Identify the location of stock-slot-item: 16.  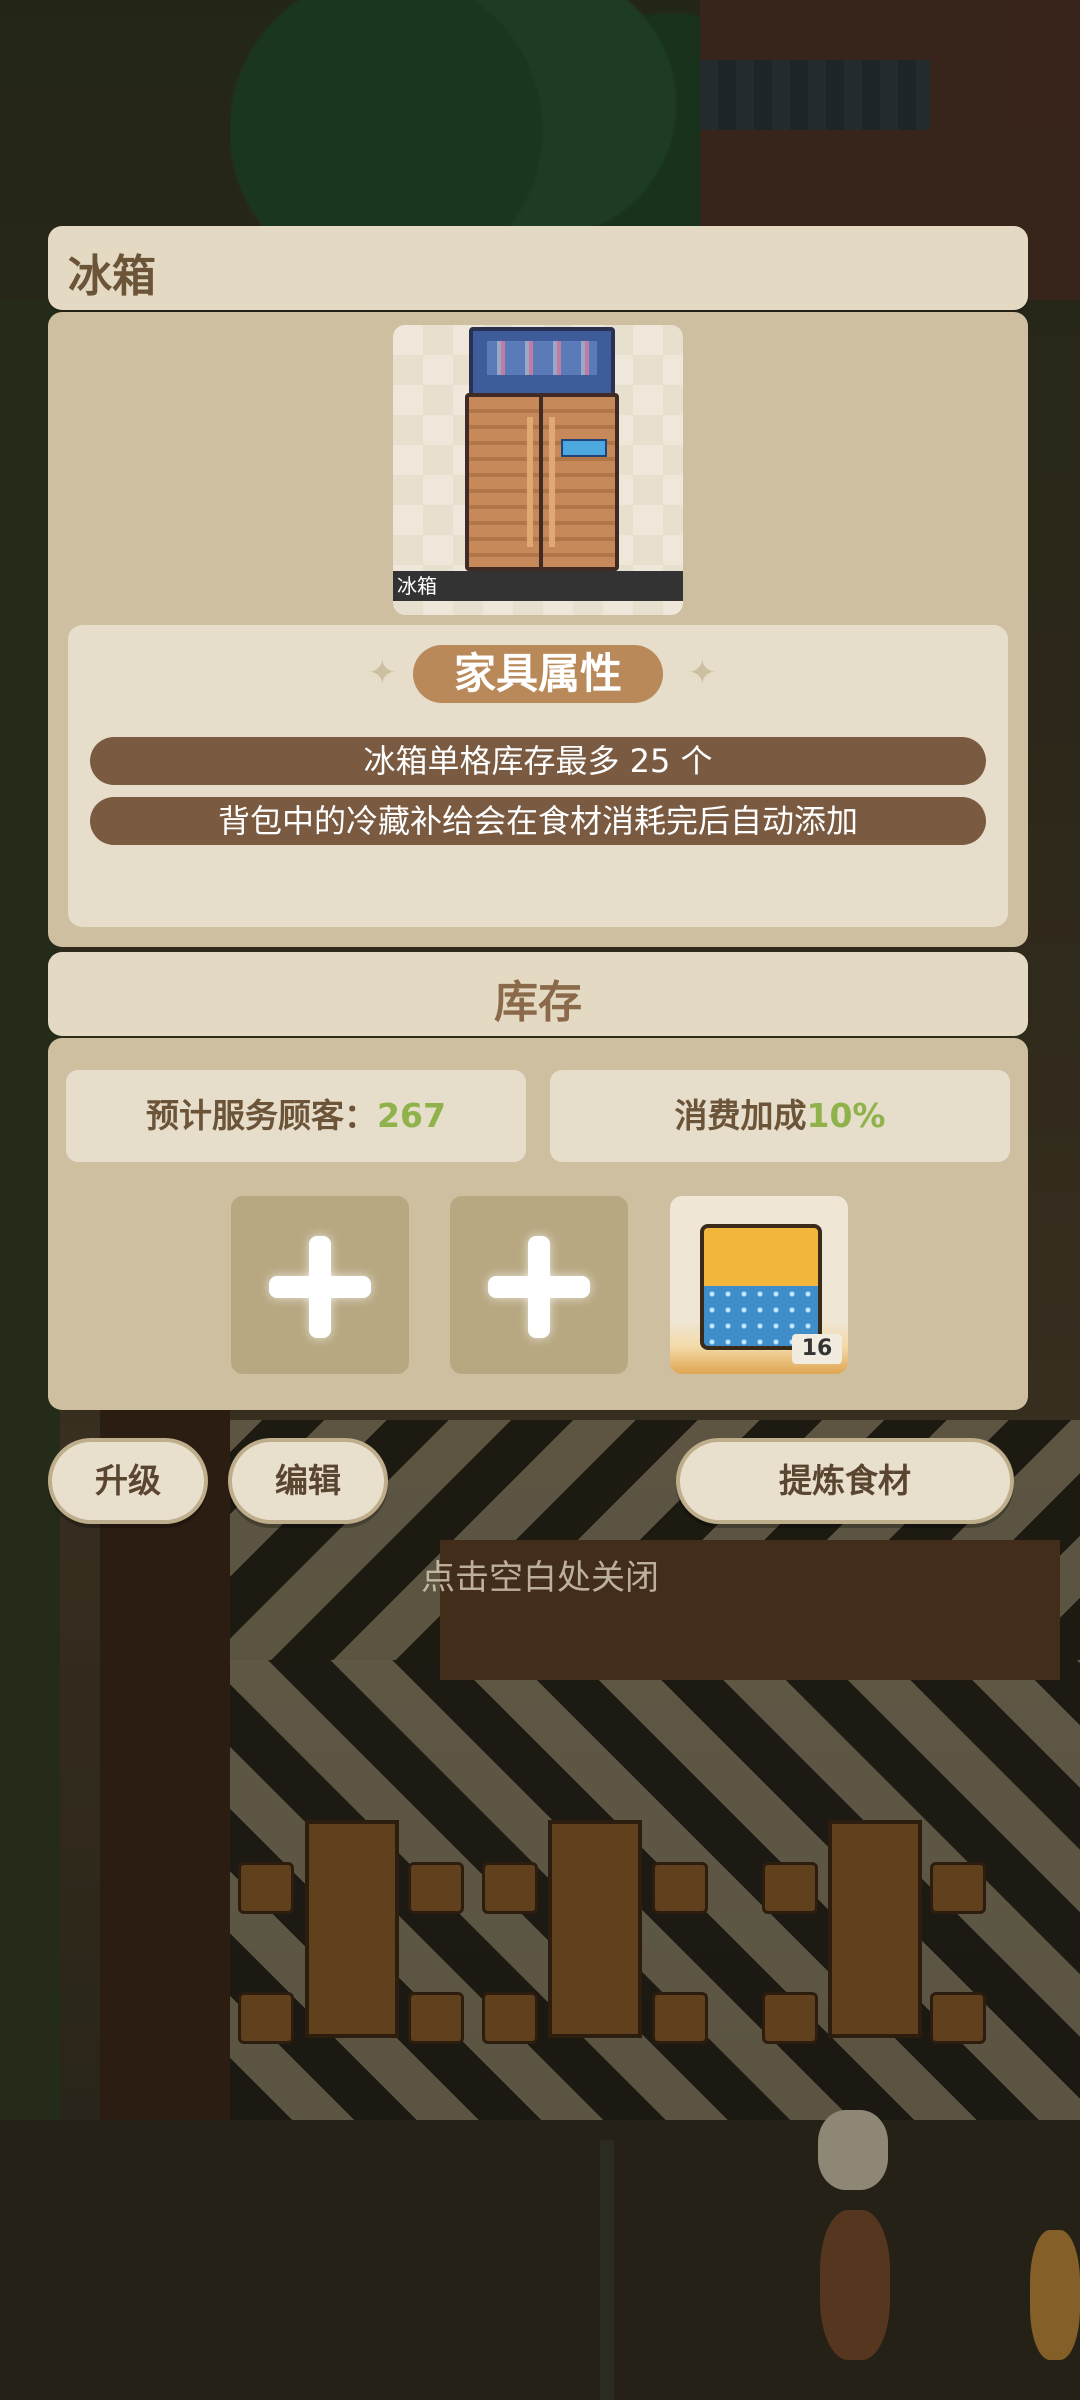
(759, 1285).